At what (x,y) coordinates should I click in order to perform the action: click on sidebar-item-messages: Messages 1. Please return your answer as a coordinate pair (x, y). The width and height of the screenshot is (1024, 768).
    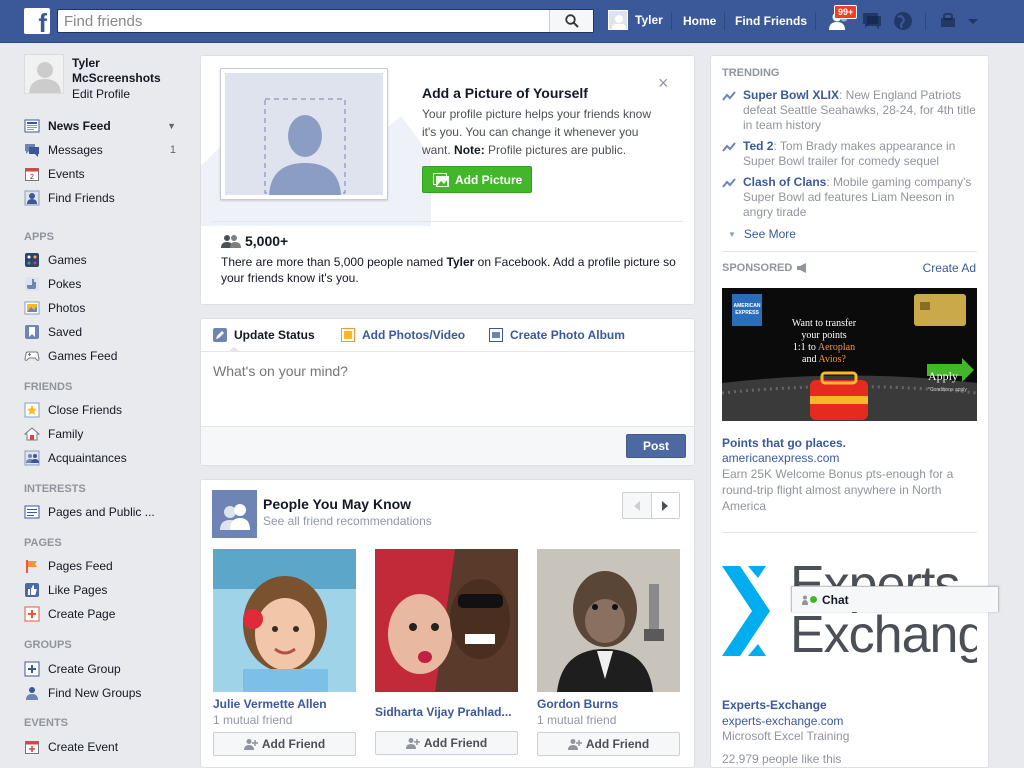
    Looking at the image, I should click on (104, 150).